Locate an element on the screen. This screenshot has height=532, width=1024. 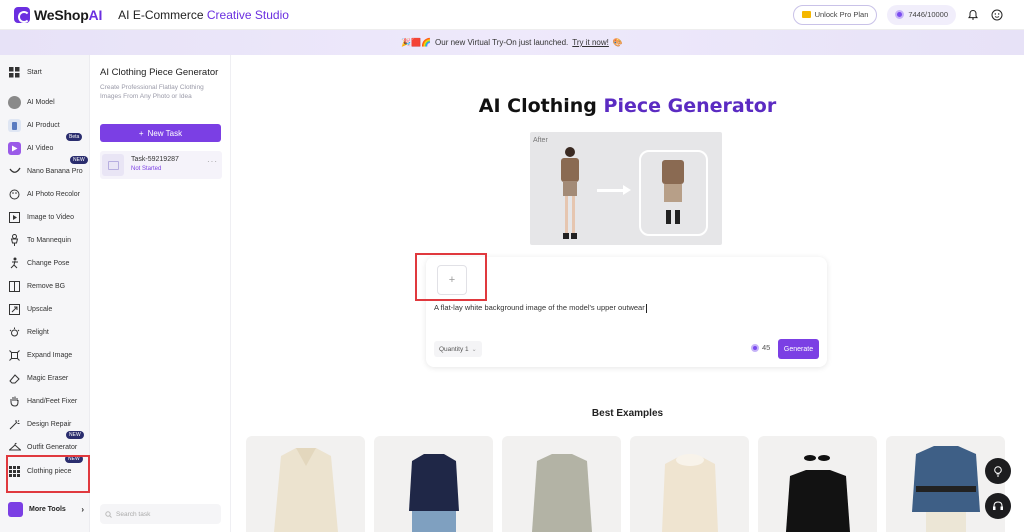
unlock-pro-button: Unlock Pro Plan is located at coordinates (835, 14).